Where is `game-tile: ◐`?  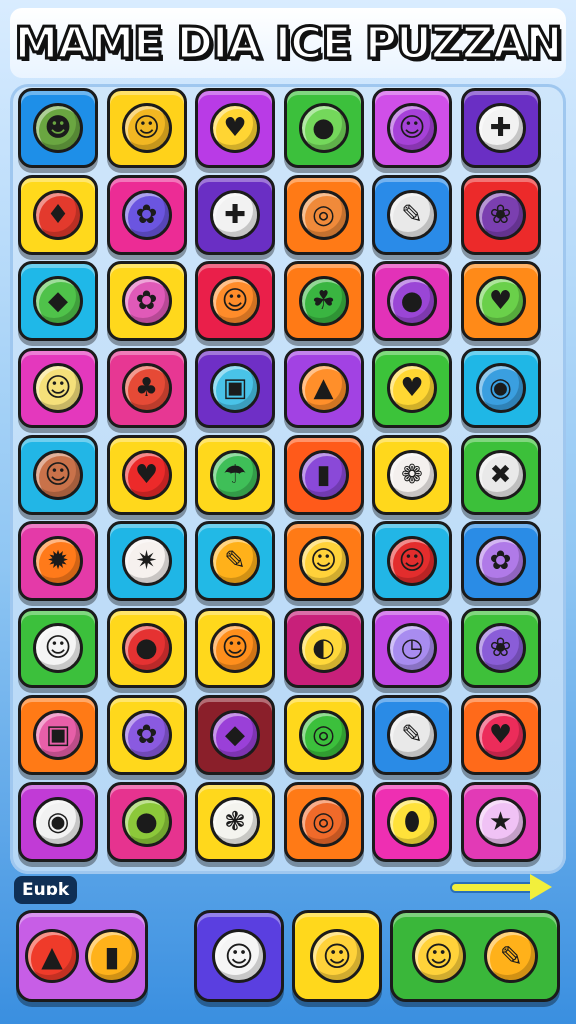
game-tile: ◐ is located at coordinates (323, 648).